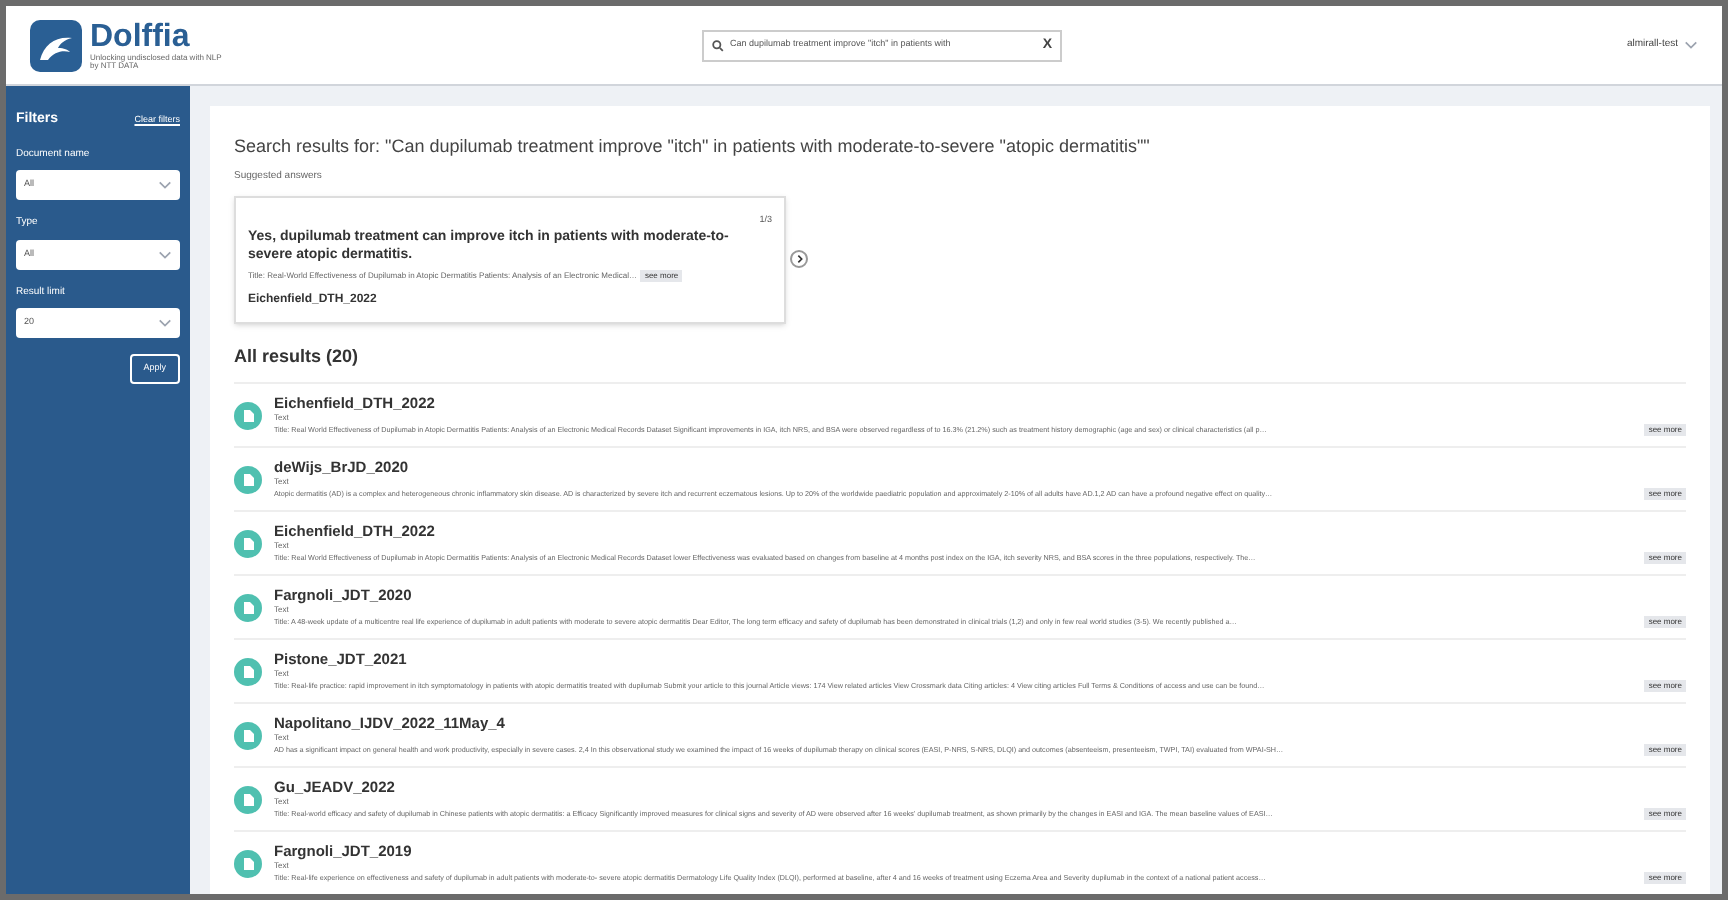  Describe the element at coordinates (718, 45) in the screenshot. I see `search-icon` at that location.